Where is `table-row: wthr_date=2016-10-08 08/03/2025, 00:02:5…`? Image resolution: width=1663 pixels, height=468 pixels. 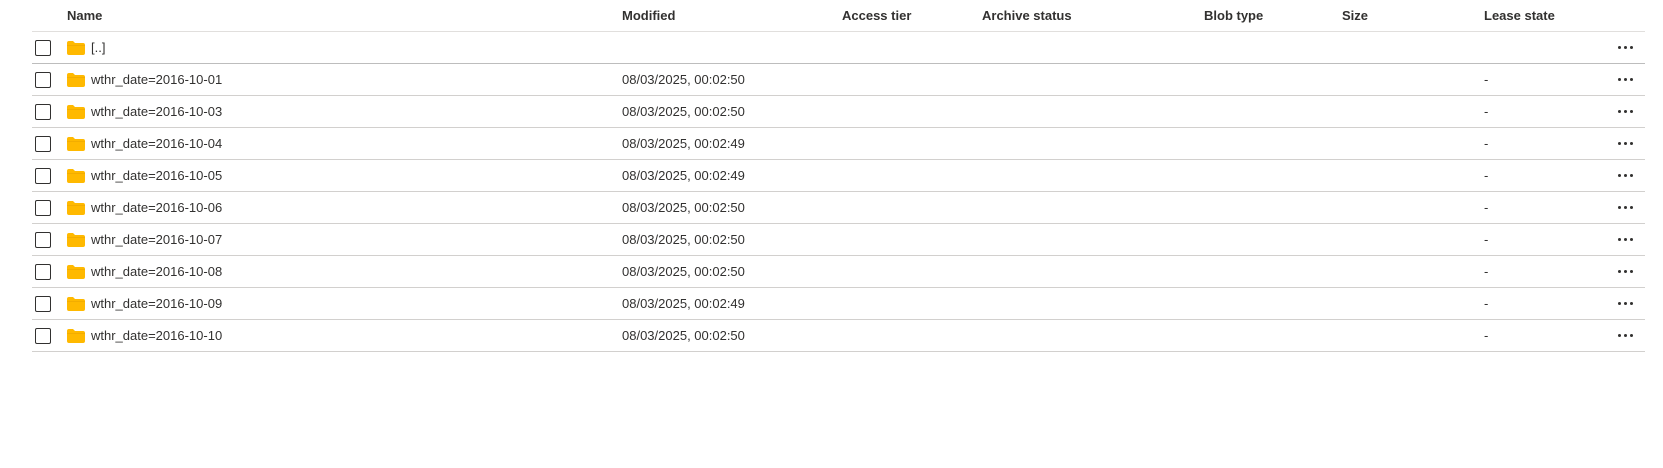 table-row: wthr_date=2016-10-08 08/03/2025, 00:02:5… is located at coordinates (838, 272).